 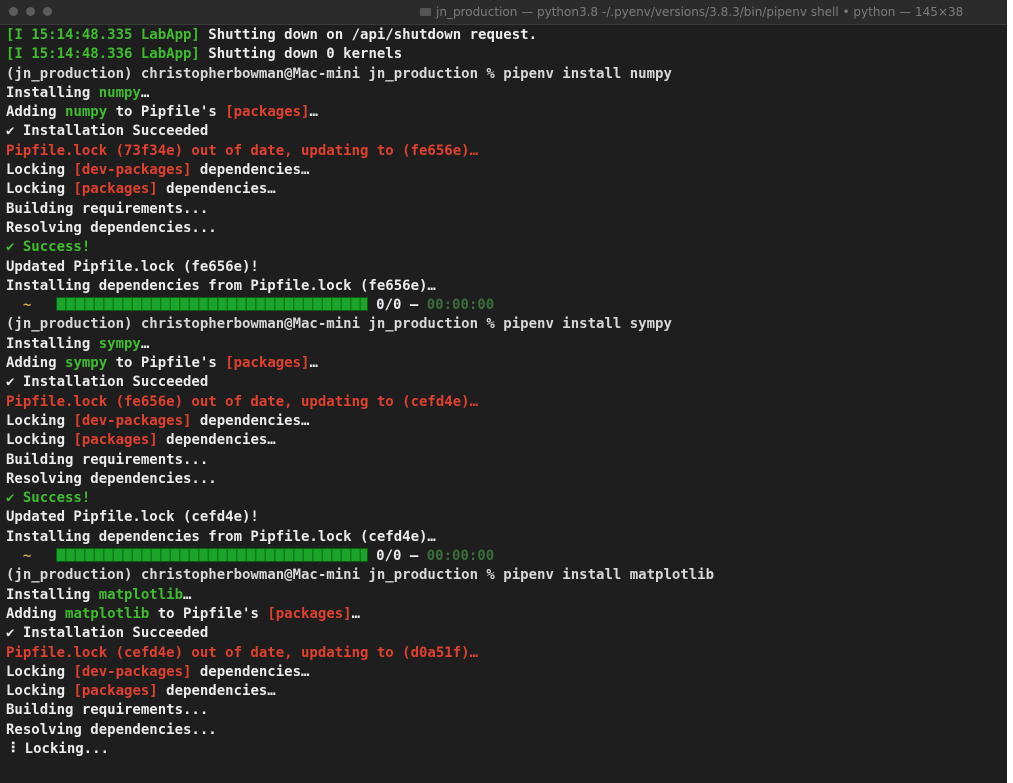 What do you see at coordinates (132, 517) in the screenshot?
I see `terminal-text-segment: Updated Pipfile.lock (cefd4e)!` at bounding box center [132, 517].